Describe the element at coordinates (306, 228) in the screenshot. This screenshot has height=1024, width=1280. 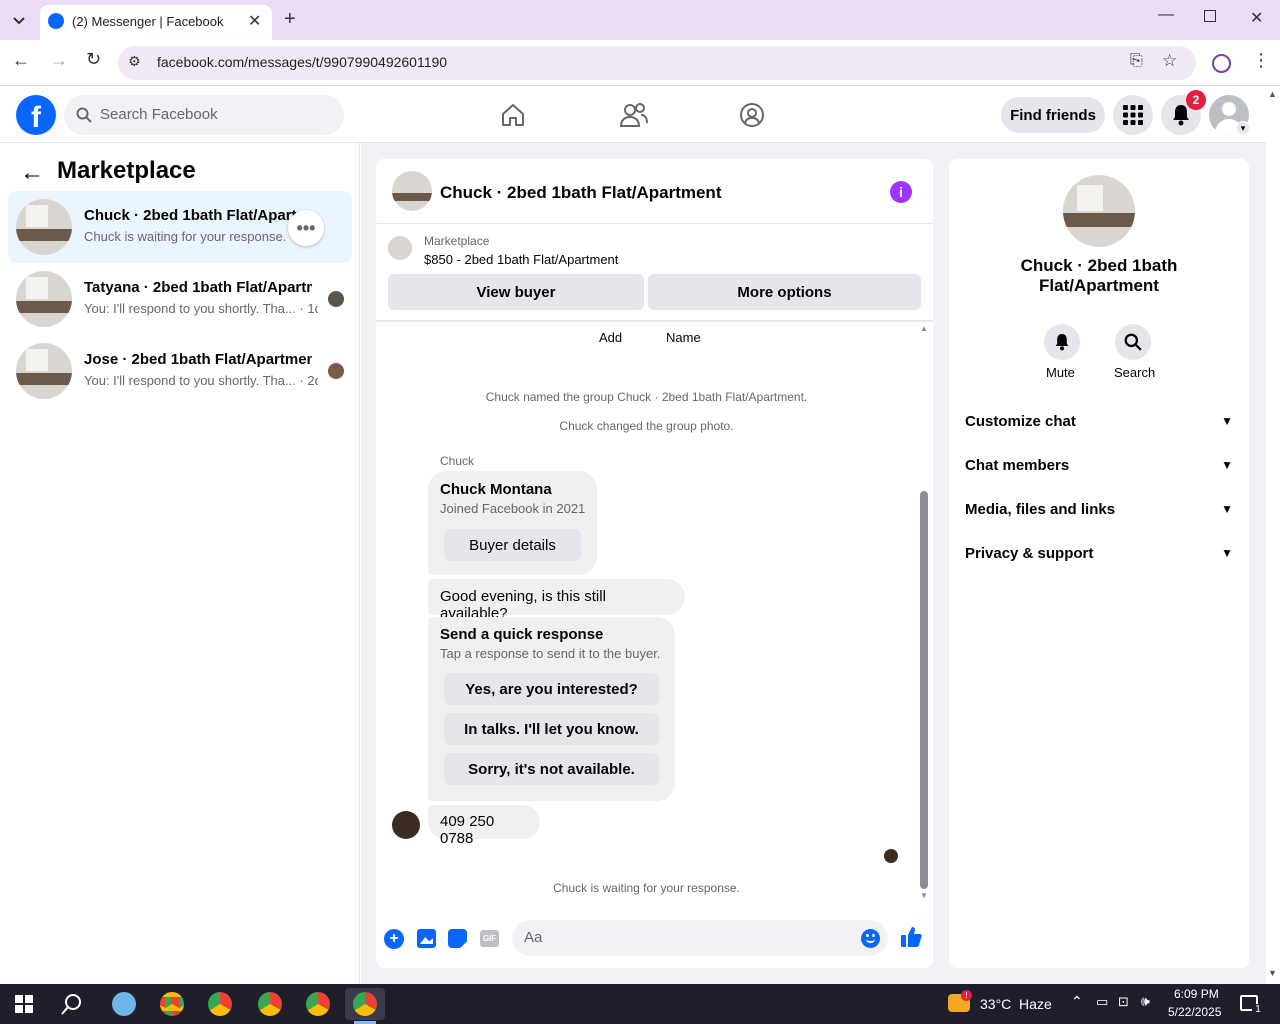
I see `more-options-icon: •••` at that location.